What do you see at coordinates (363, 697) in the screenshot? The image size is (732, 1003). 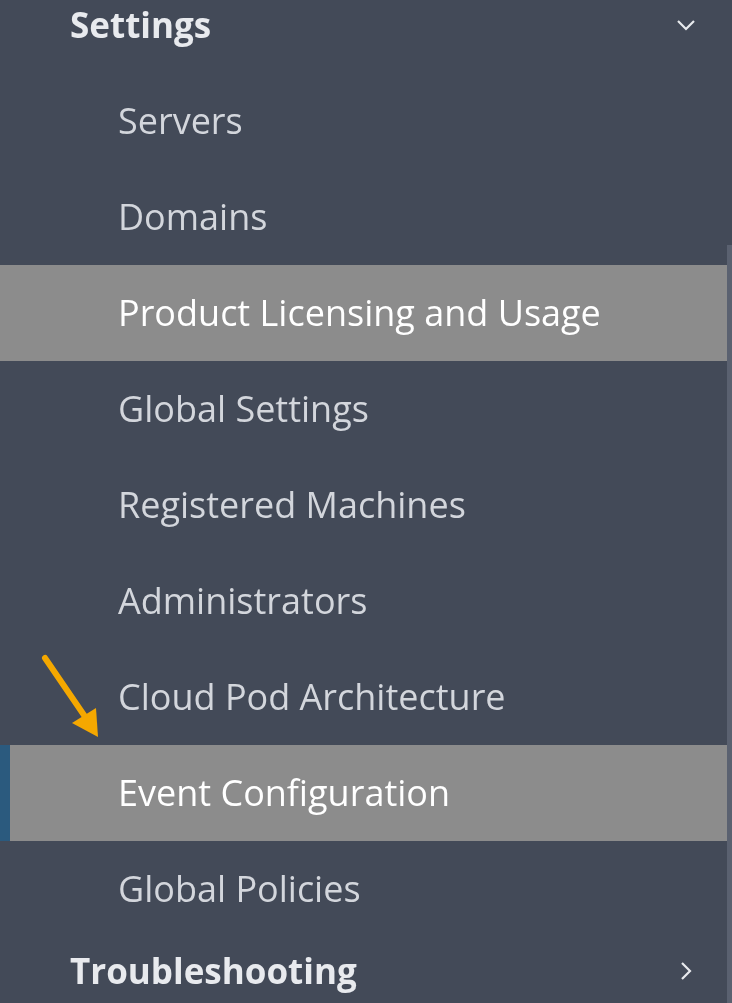 I see `nav-item: Cloud Pod Architecture` at bounding box center [363, 697].